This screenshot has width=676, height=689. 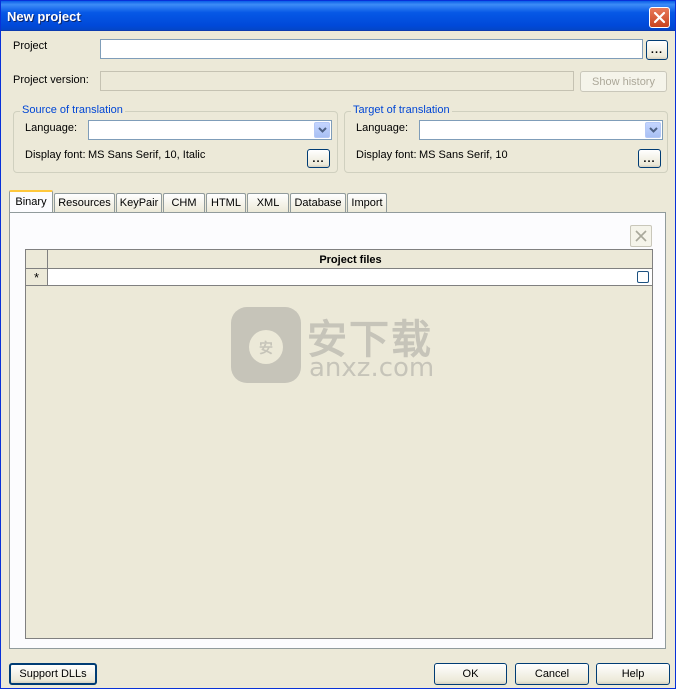 I want to click on source-display-font-label: Display font:, so click(x=55, y=155).